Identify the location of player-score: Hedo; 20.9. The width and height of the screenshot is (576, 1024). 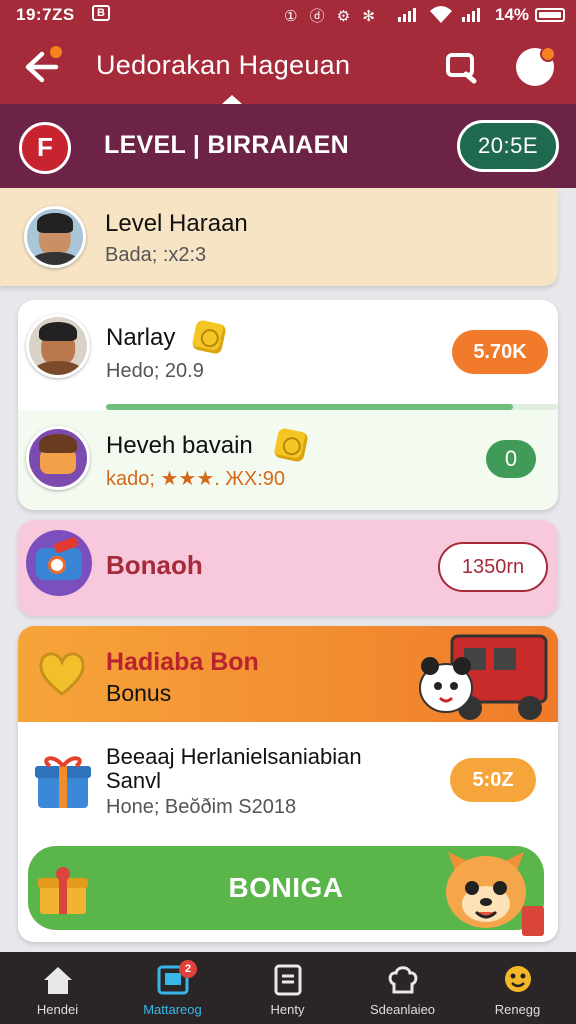
(155, 371).